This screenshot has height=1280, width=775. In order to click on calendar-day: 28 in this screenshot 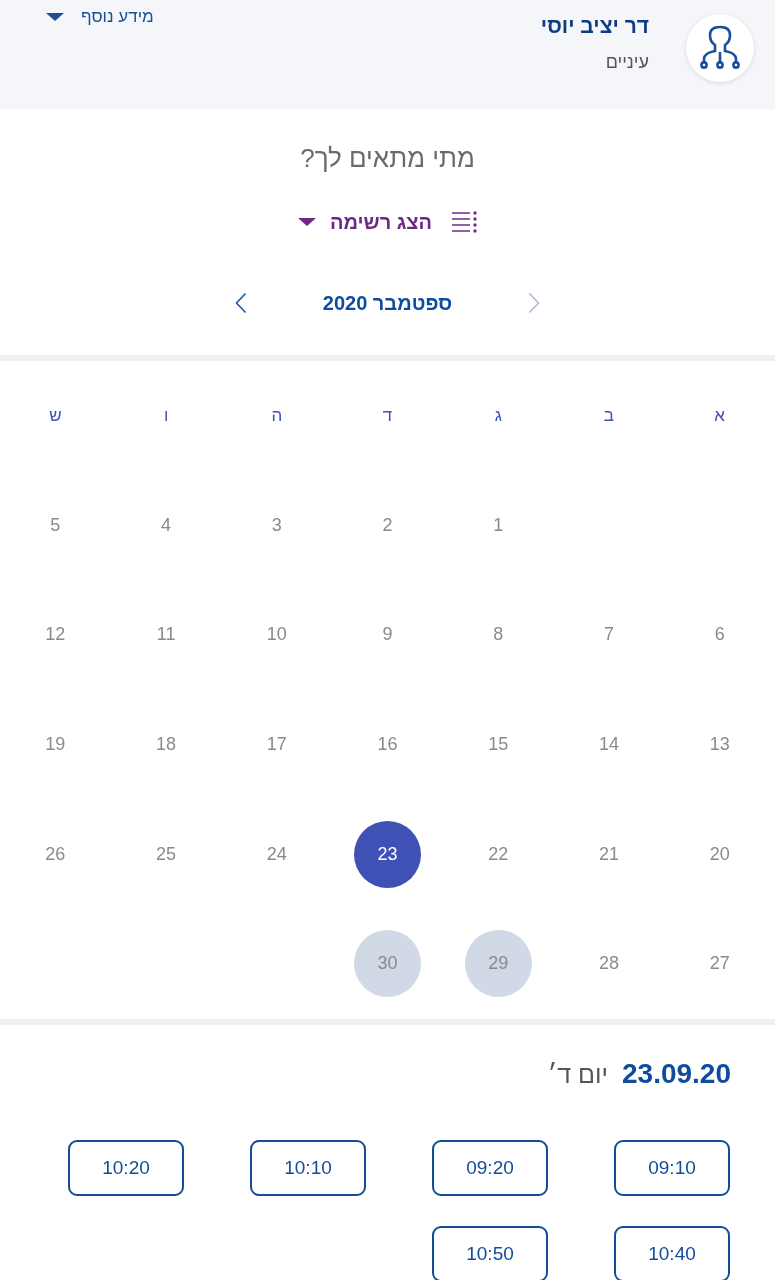, I will do `click(609, 964)`.